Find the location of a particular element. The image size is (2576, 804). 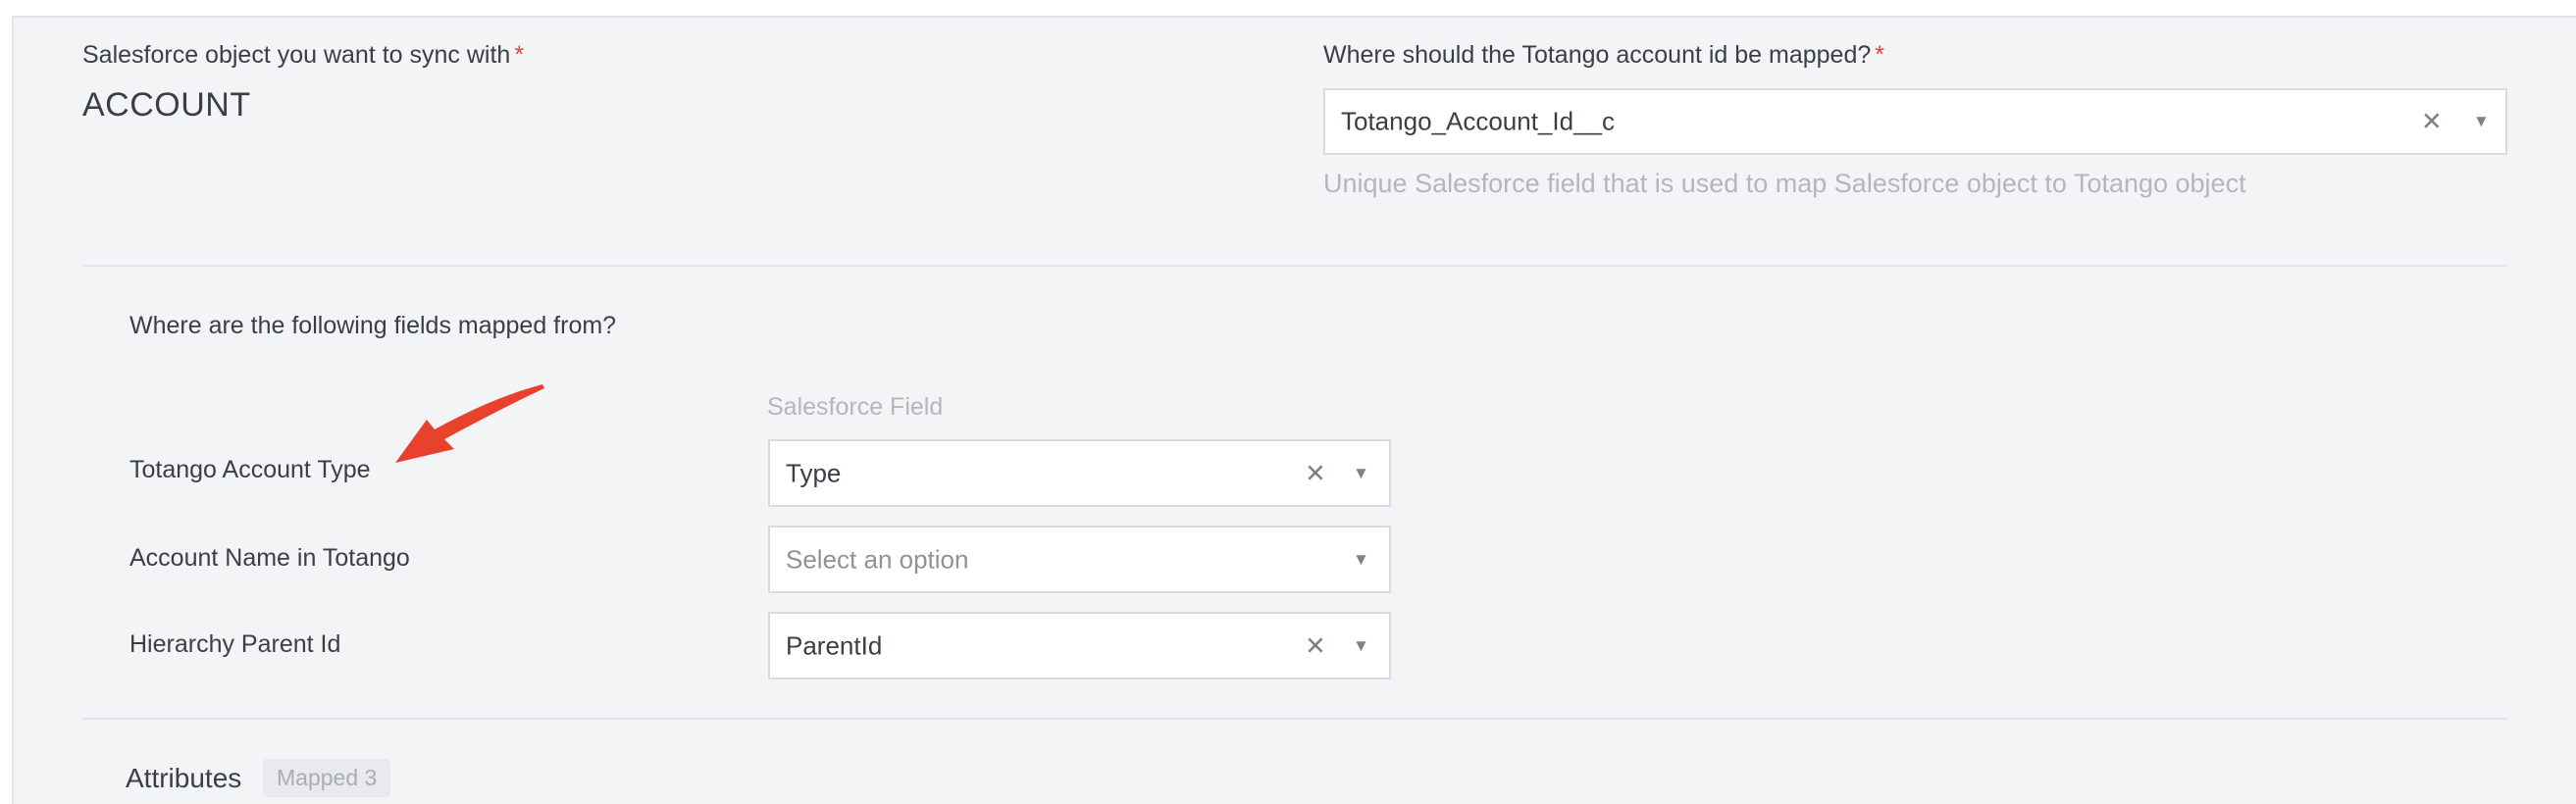

sync-object-value: ACCOUNT is located at coordinates (166, 105).